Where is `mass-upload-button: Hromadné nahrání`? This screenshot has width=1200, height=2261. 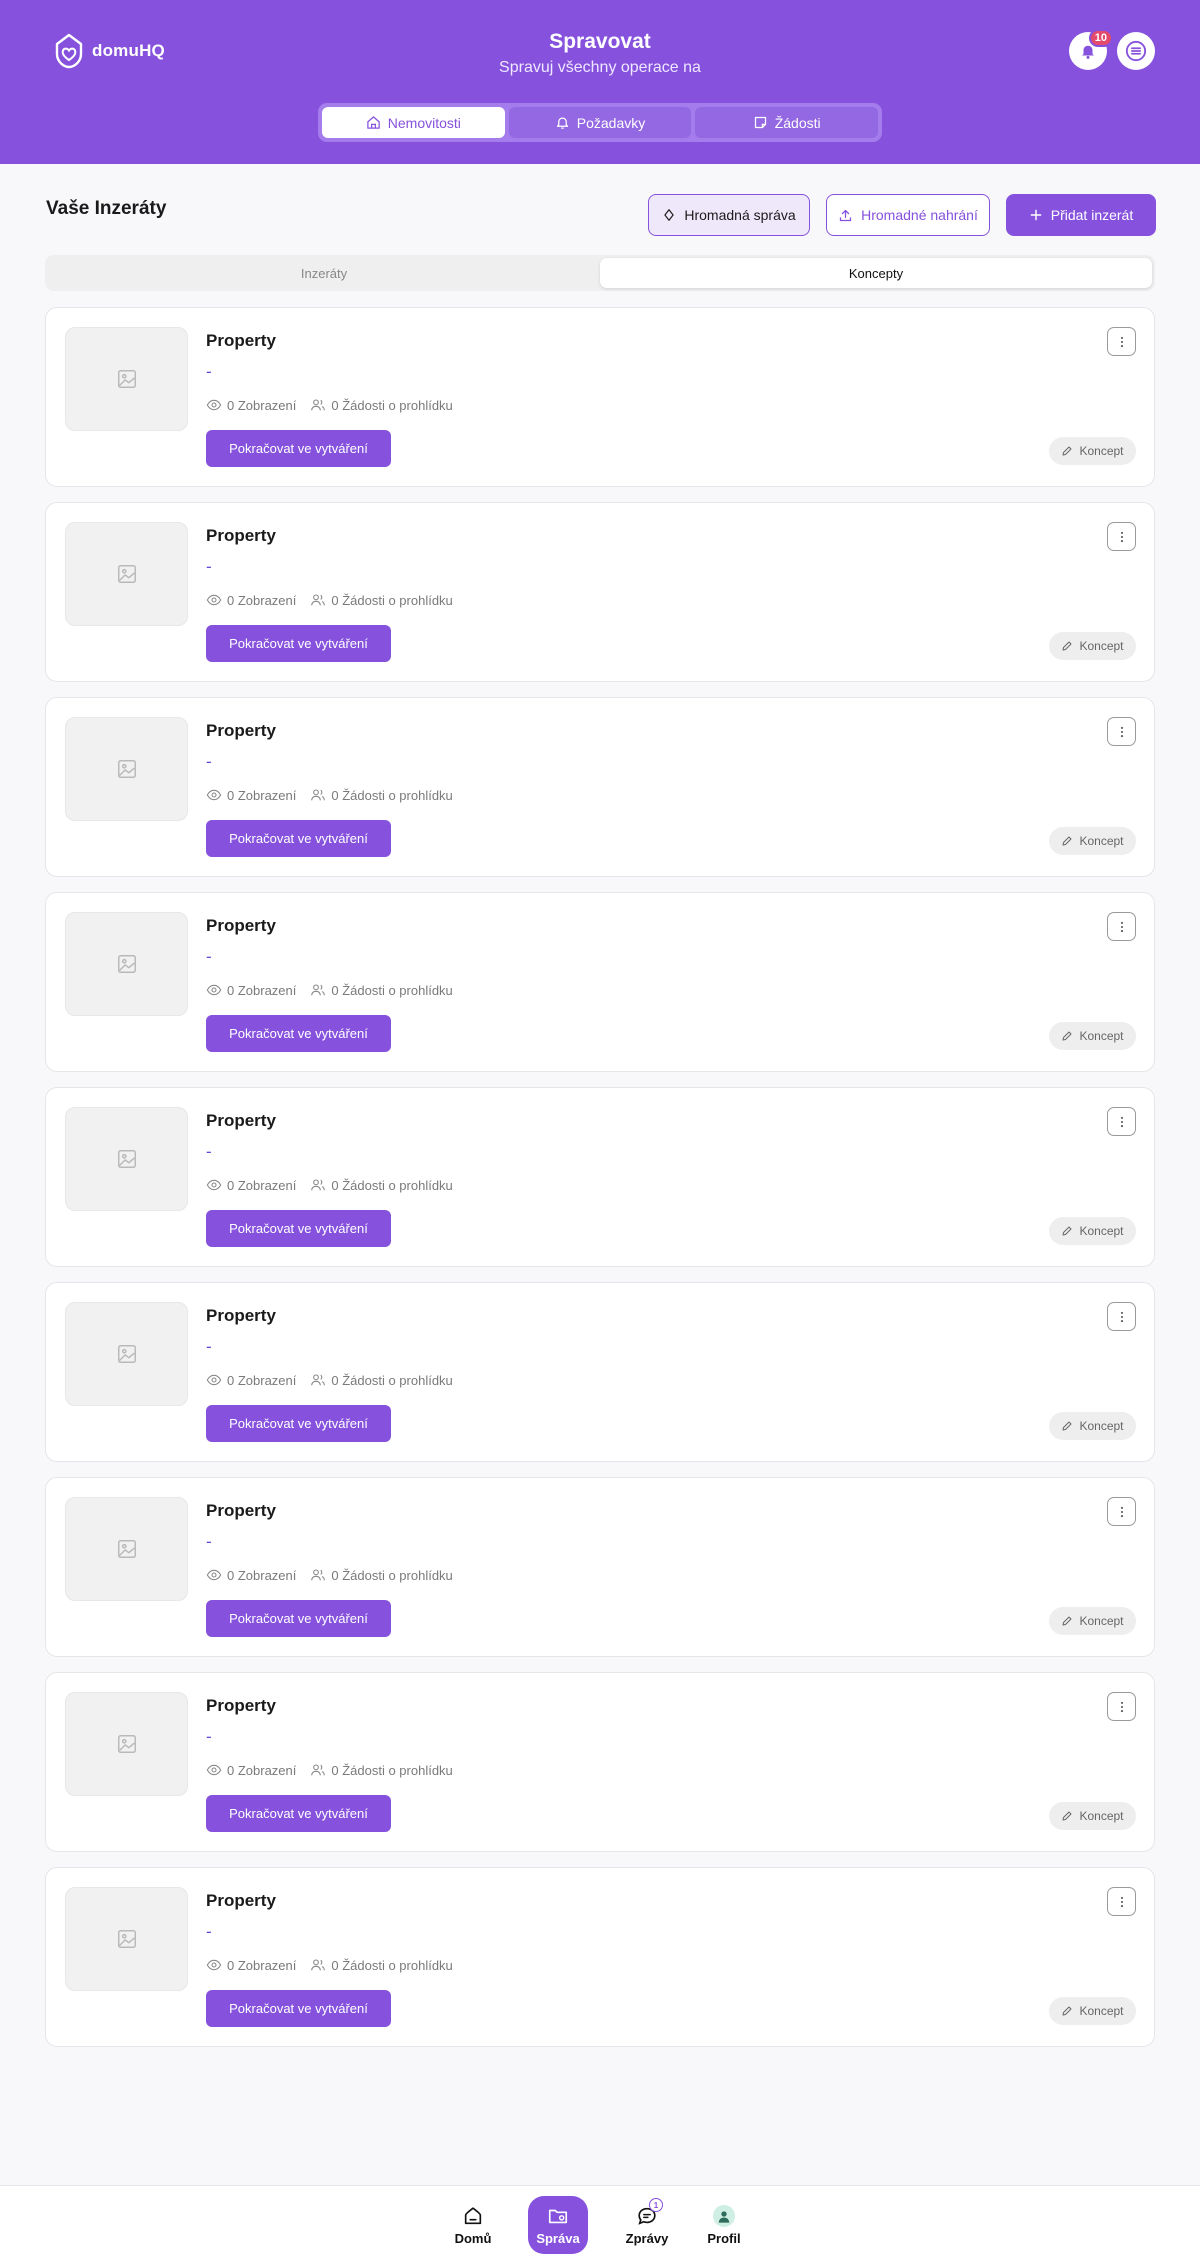
mass-upload-button: Hromadné nahrání is located at coordinates (908, 215).